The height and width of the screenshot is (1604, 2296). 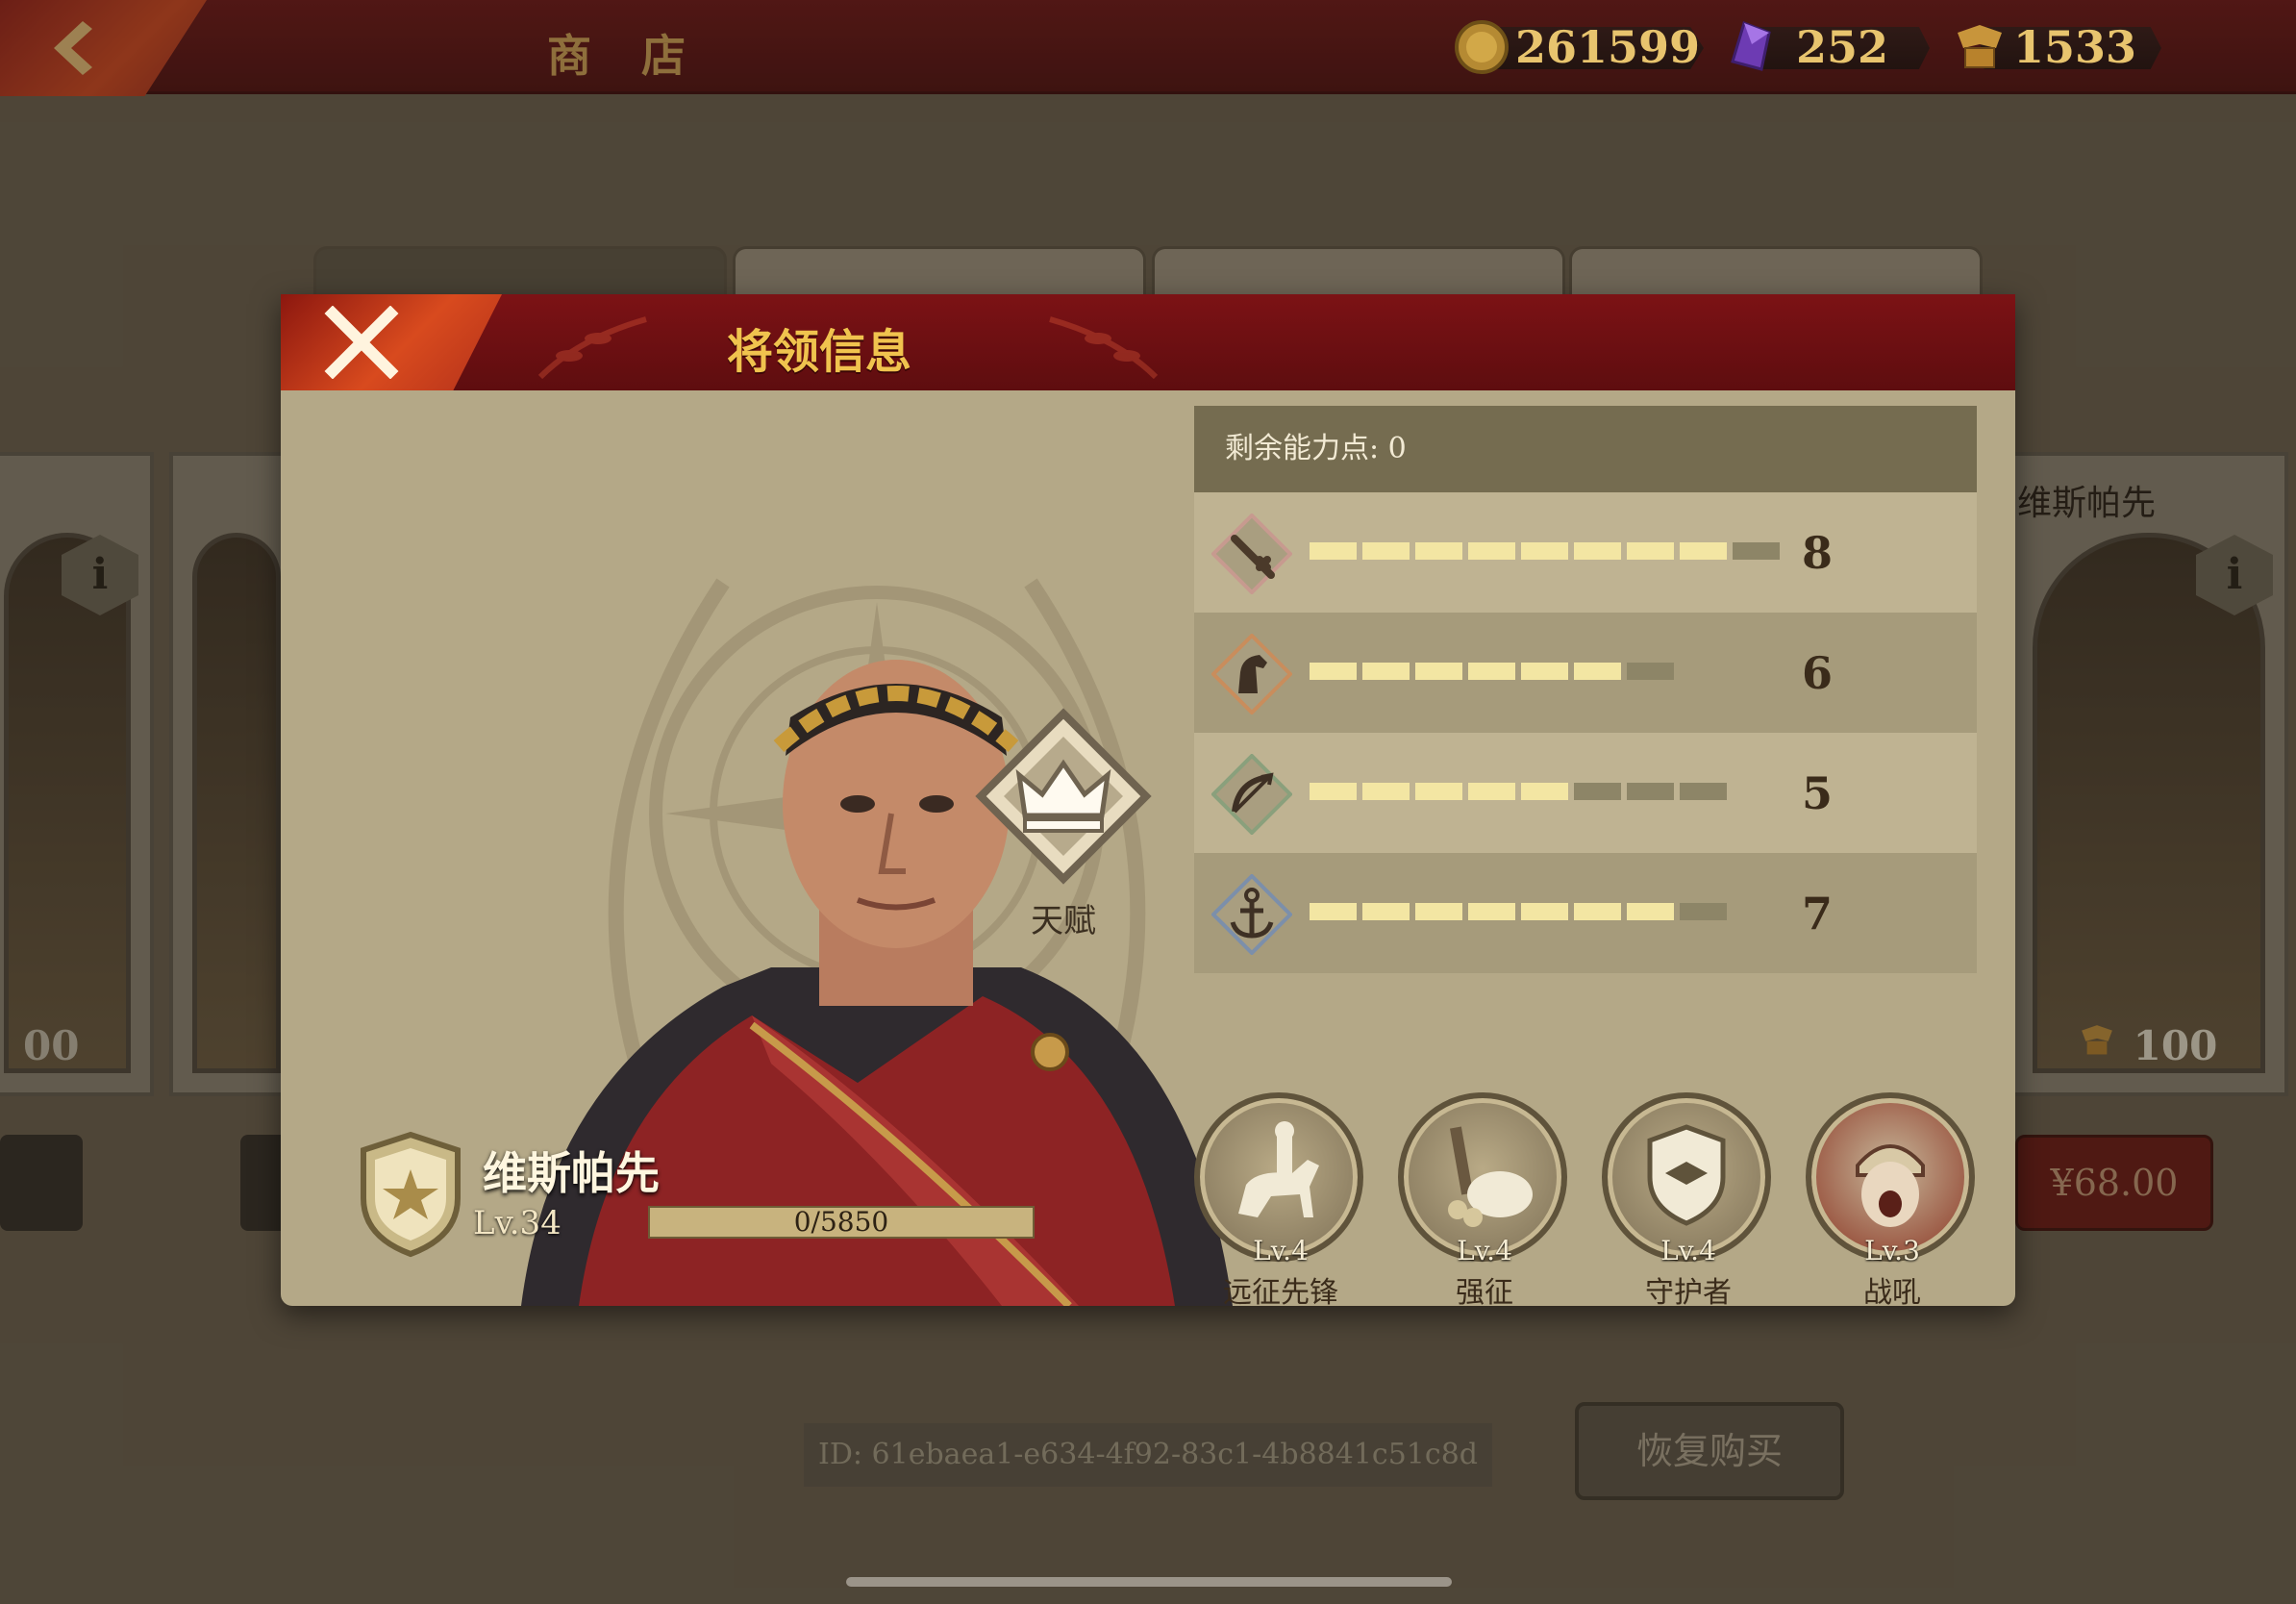 What do you see at coordinates (2148, 774) in the screenshot?
I see `shop-card-right: i 100` at bounding box center [2148, 774].